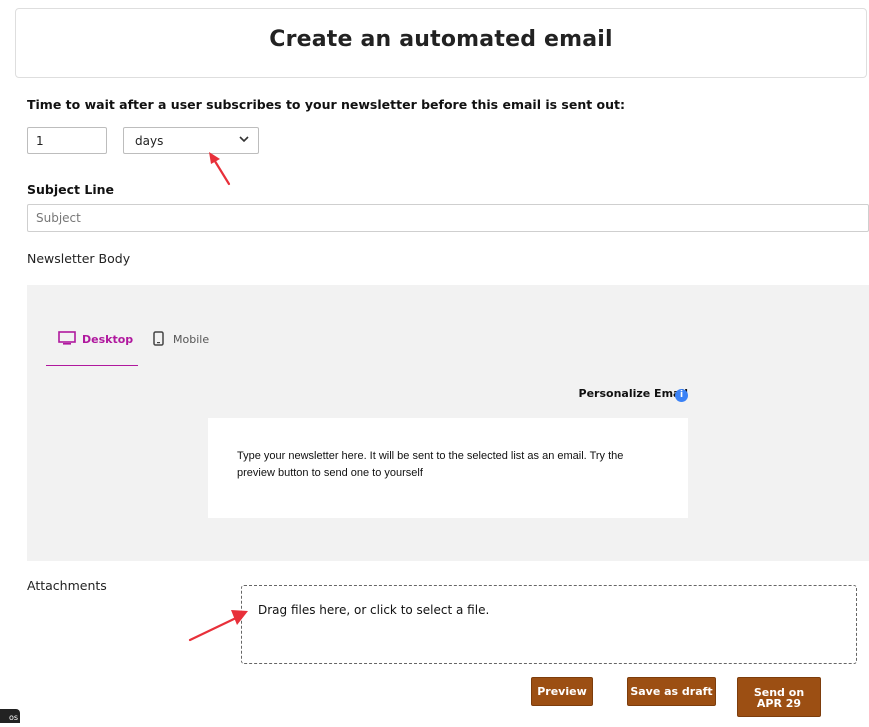 The width and height of the screenshot is (869, 727). What do you see at coordinates (92, 347) in the screenshot?
I see `tab-desktop: Desktop` at bounding box center [92, 347].